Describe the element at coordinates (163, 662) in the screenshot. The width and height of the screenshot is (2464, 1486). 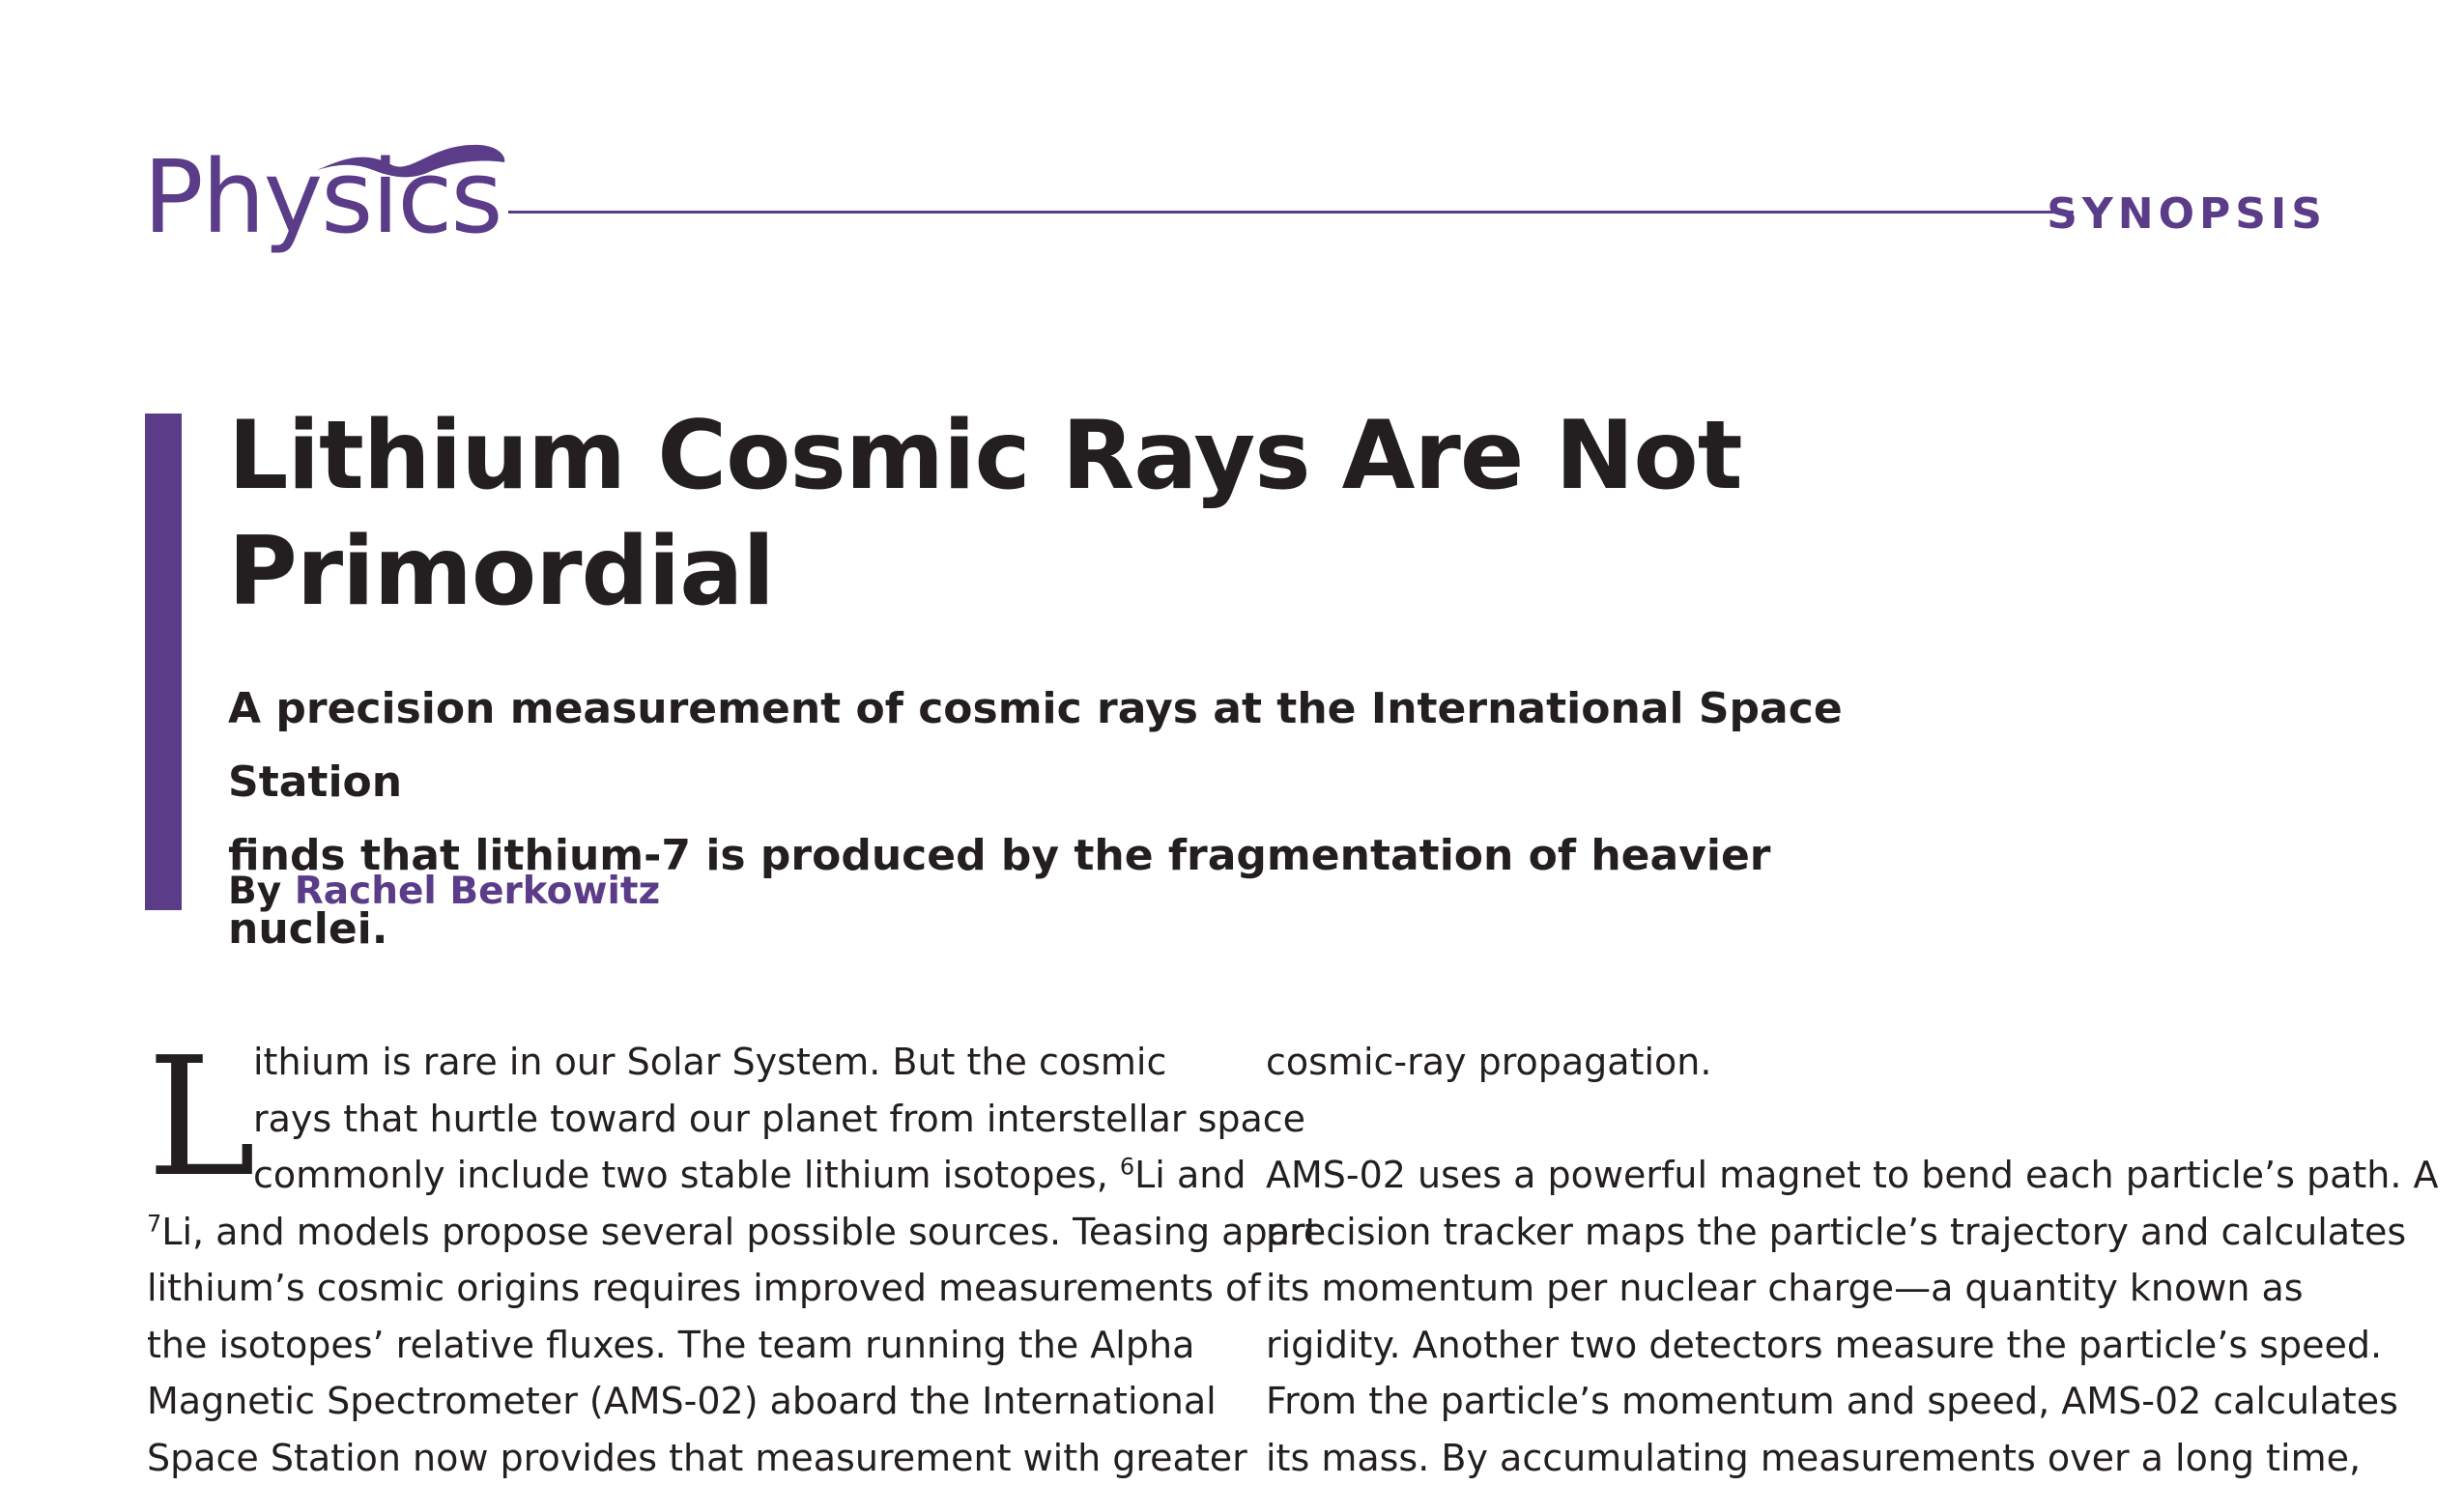
I see `title-accent-bar` at that location.